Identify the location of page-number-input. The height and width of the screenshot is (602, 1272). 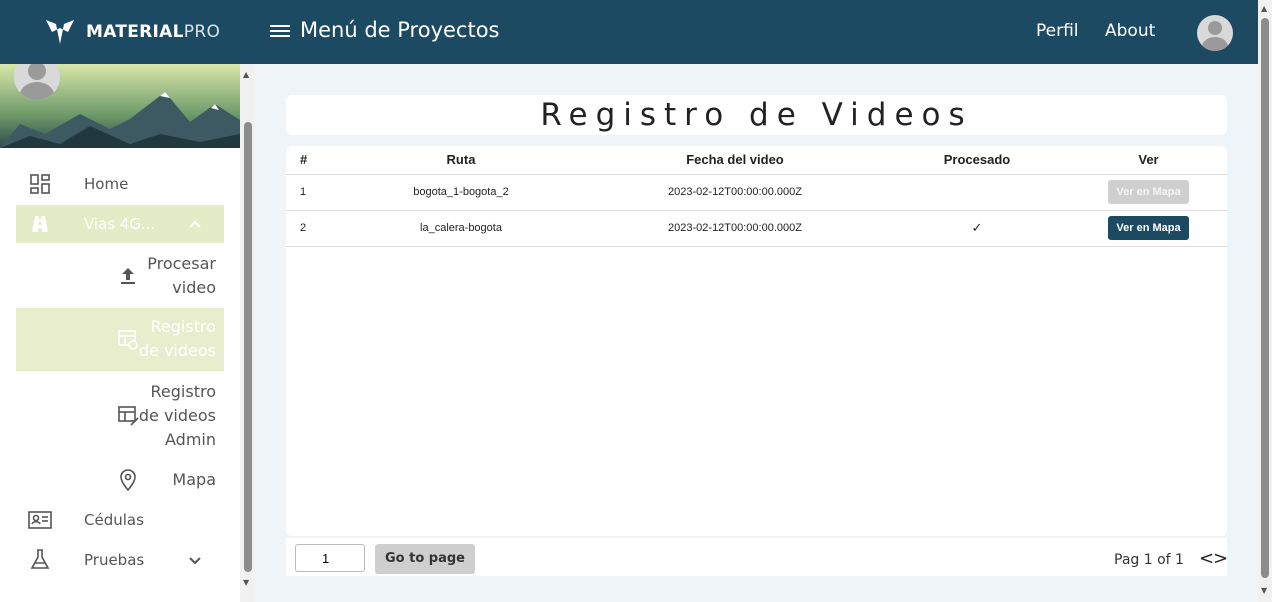
(330, 558).